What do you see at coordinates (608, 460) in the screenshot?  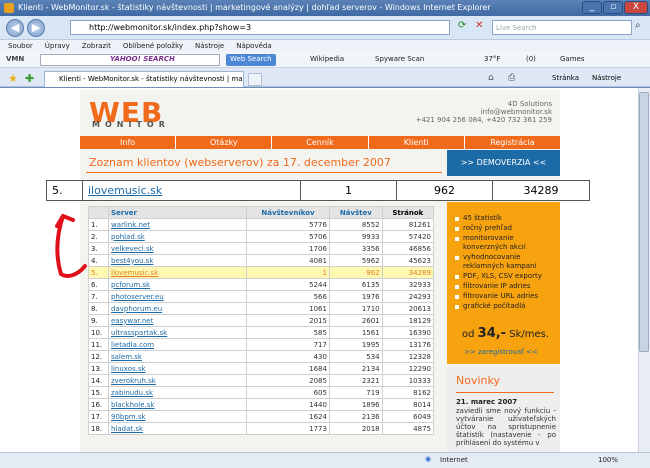 I see `zoom-level: 100%` at bounding box center [608, 460].